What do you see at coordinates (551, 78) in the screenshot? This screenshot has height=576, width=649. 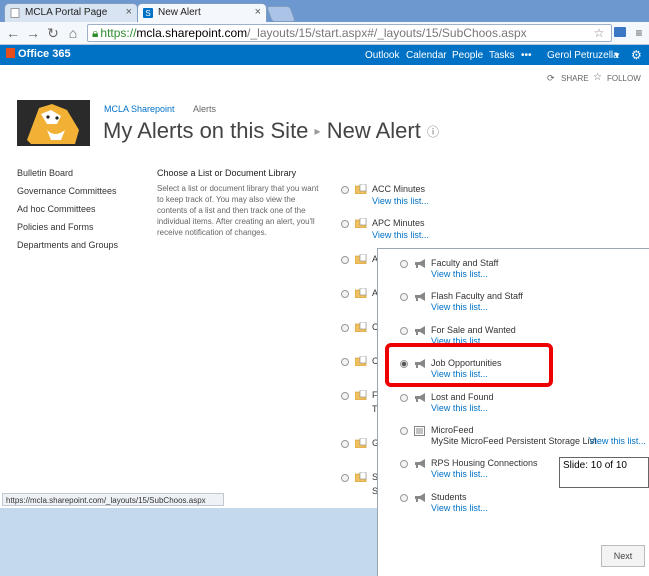 I see `share-icon: ⟳` at bounding box center [551, 78].